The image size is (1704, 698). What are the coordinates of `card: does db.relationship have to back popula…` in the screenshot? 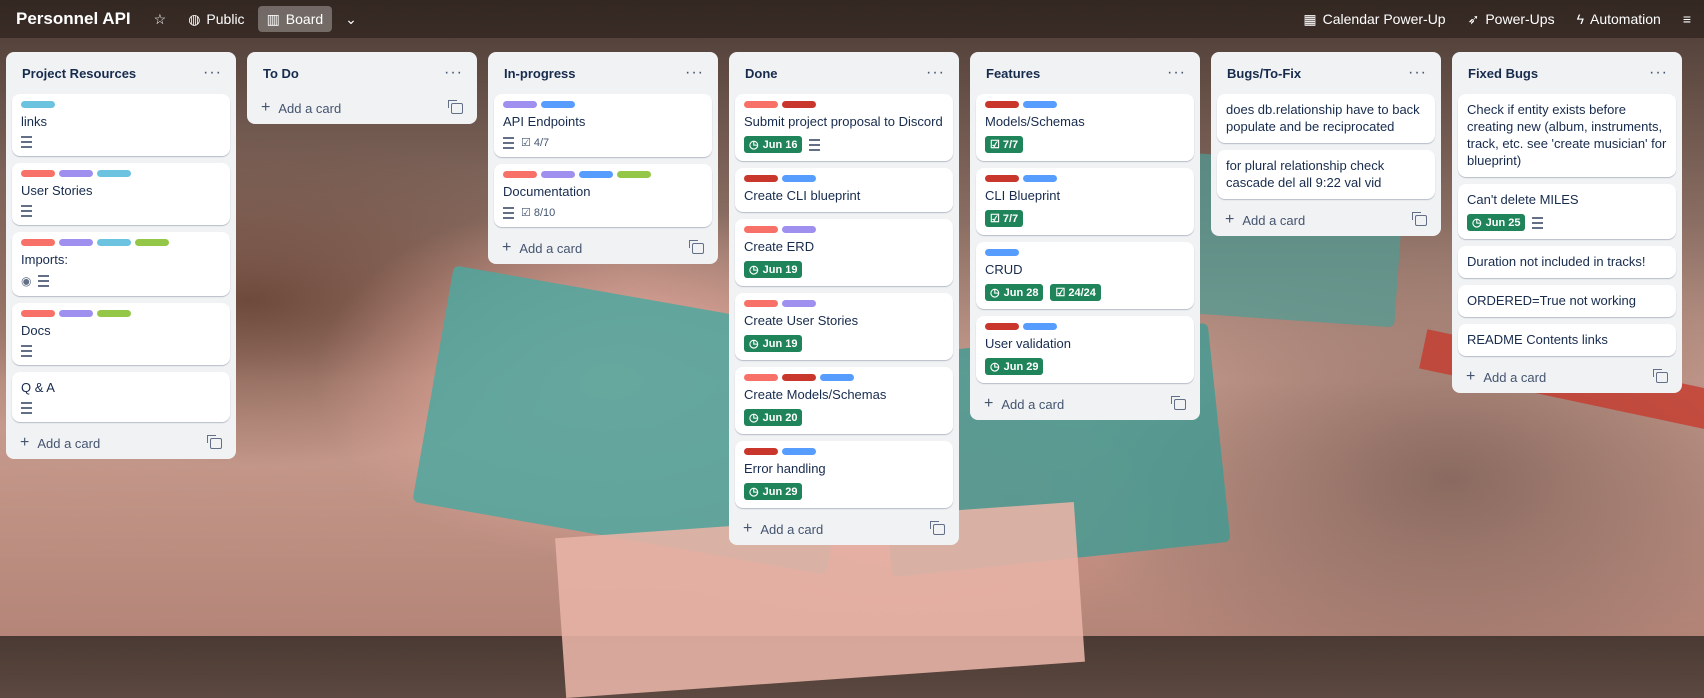 It's located at (1326, 118).